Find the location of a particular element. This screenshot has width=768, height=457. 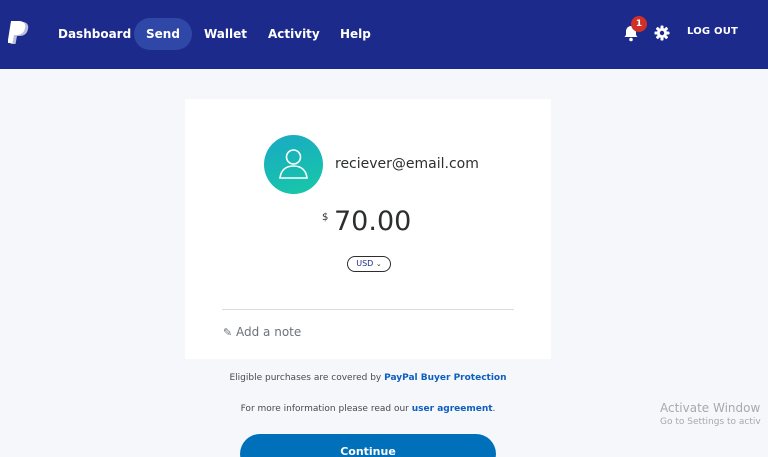

continue-button: Continue is located at coordinates (368, 445).